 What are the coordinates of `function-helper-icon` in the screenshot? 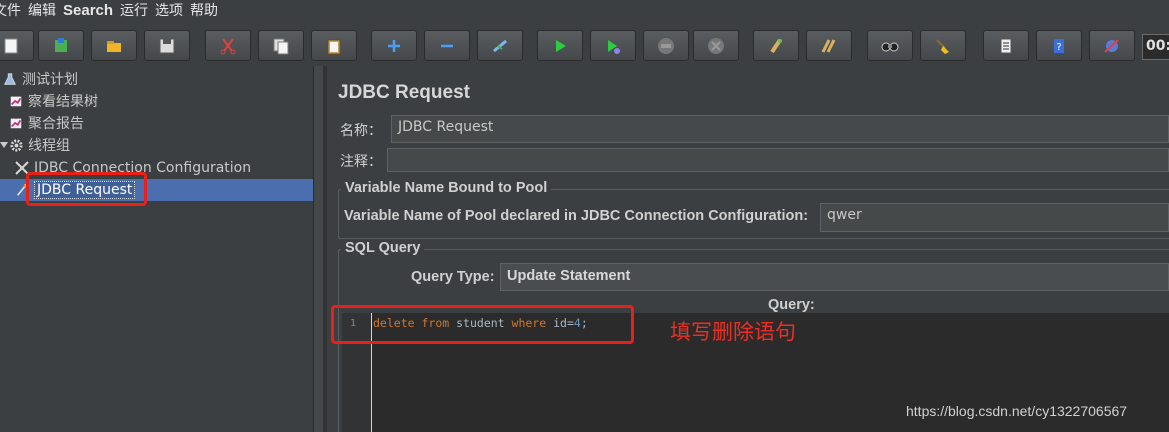 It's located at (1006, 45).